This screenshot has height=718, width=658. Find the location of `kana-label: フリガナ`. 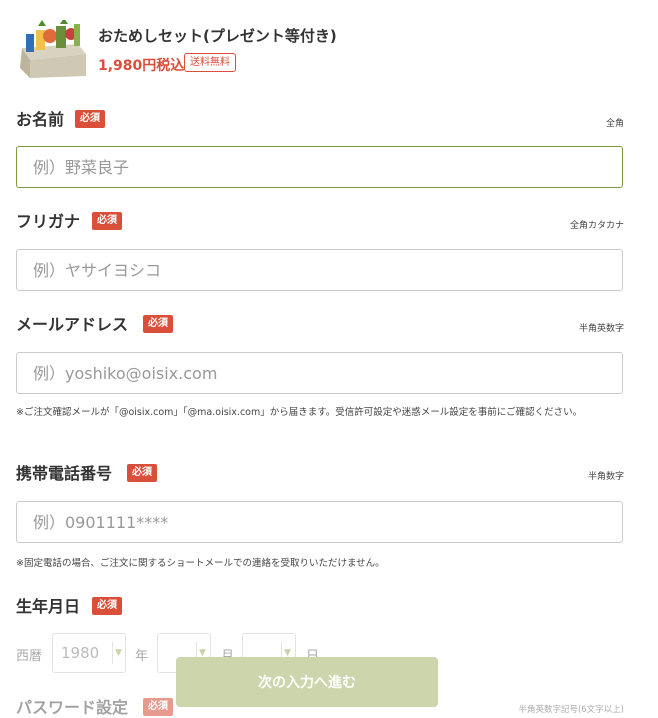

kana-label: フリガナ is located at coordinates (48, 221).